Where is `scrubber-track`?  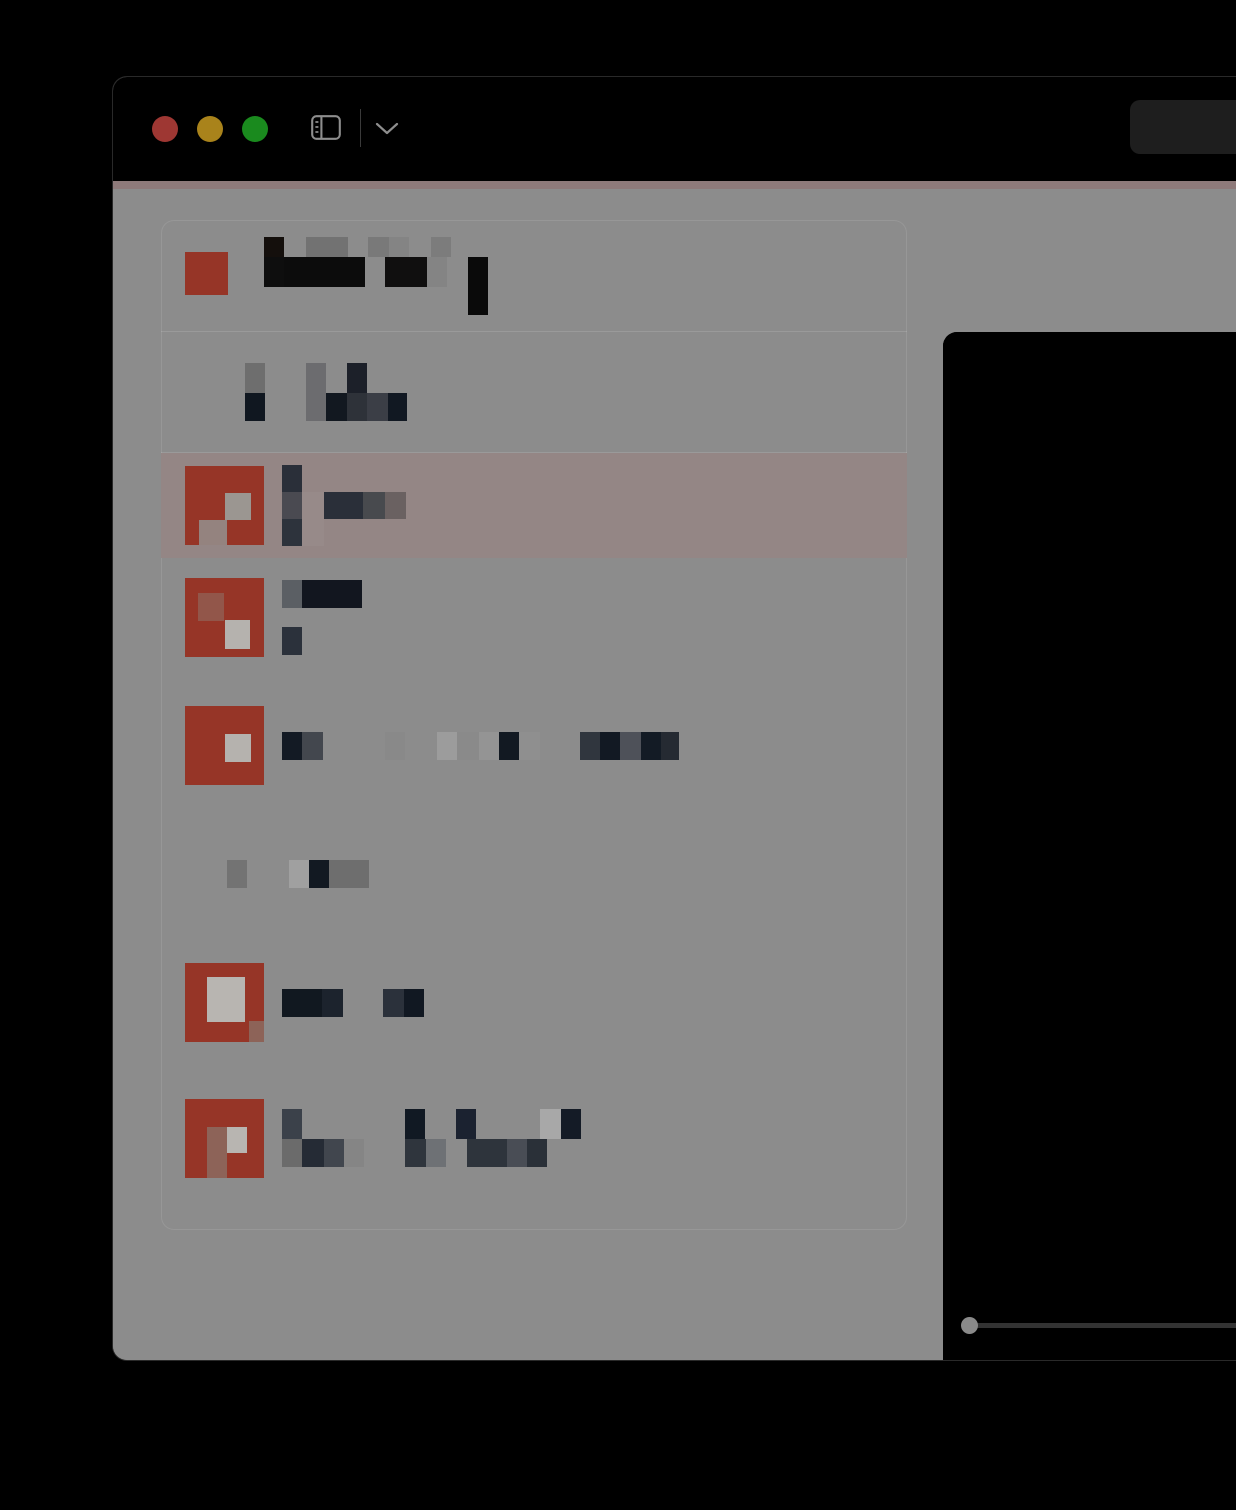 scrubber-track is located at coordinates (1105, 1325).